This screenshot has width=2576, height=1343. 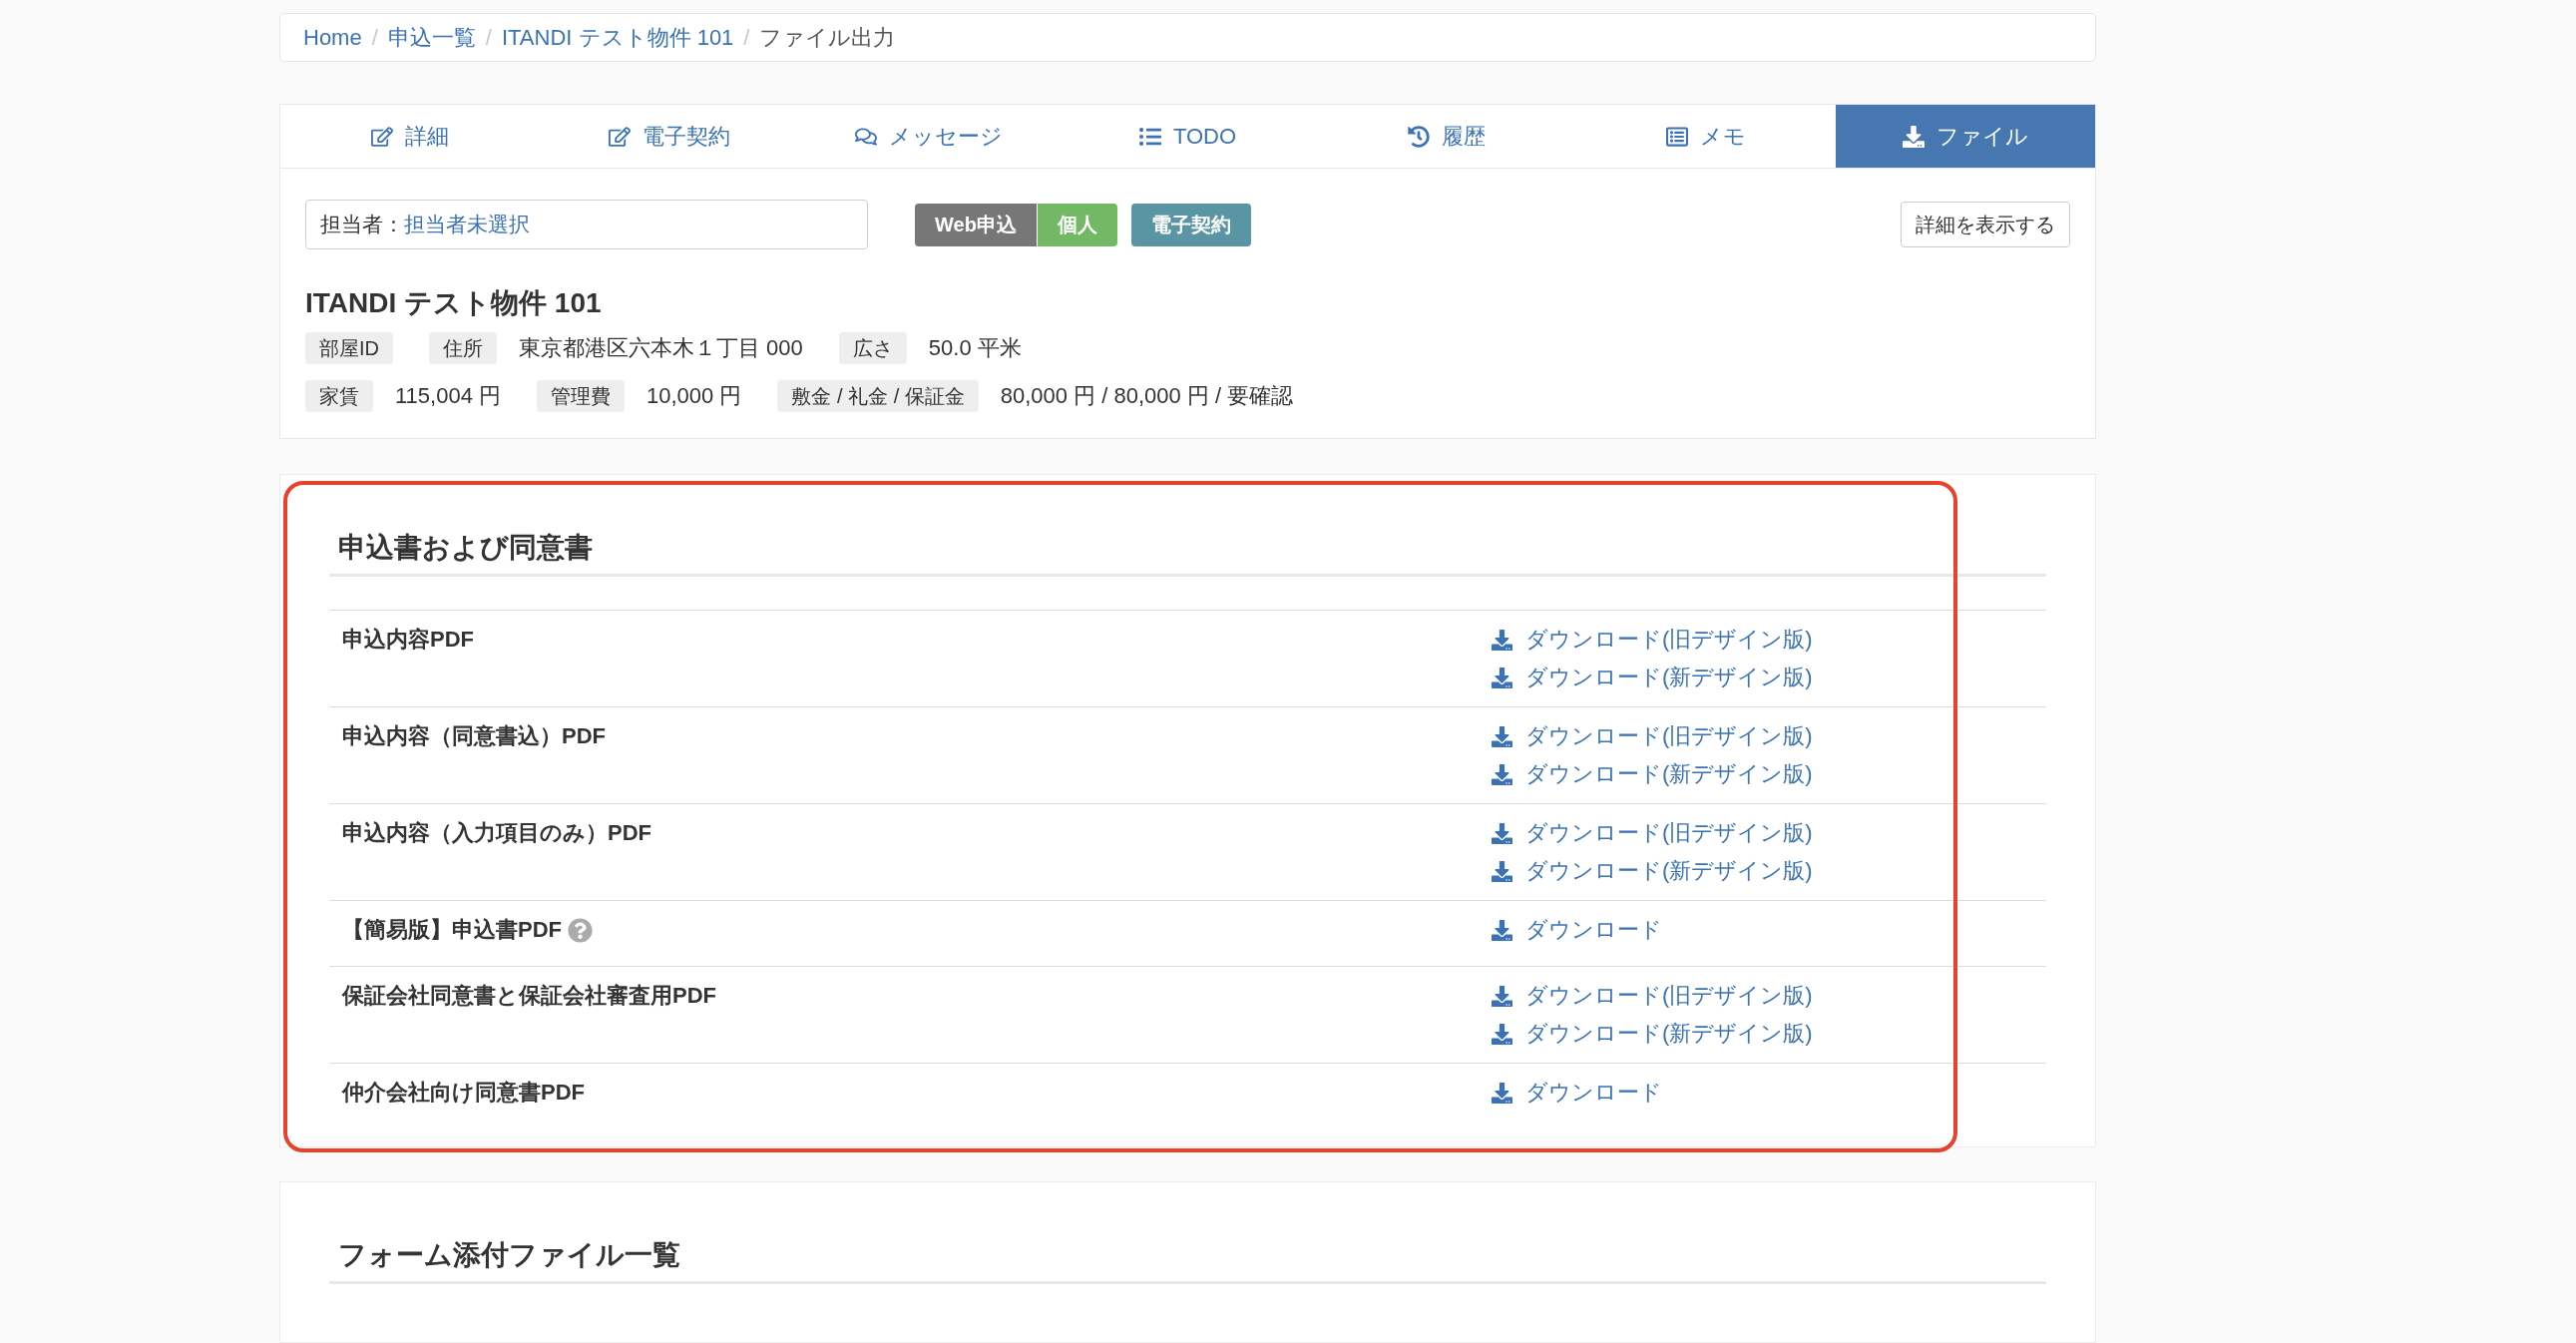 I want to click on assignee-link: 担当者未選択, so click(x=467, y=225).